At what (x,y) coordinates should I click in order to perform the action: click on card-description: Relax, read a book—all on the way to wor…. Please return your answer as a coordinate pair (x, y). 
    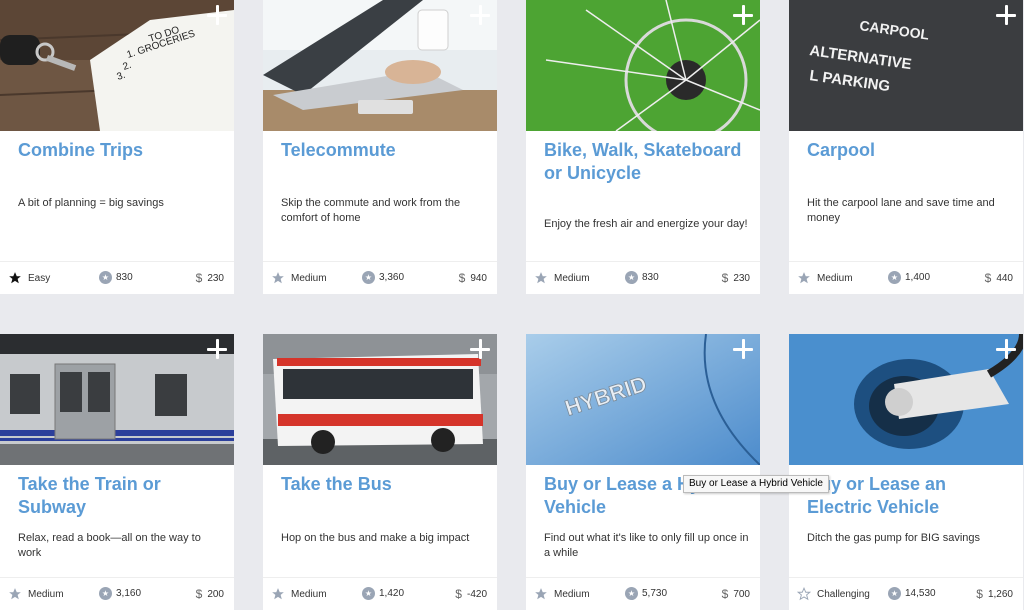
    Looking at the image, I should click on (109, 545).